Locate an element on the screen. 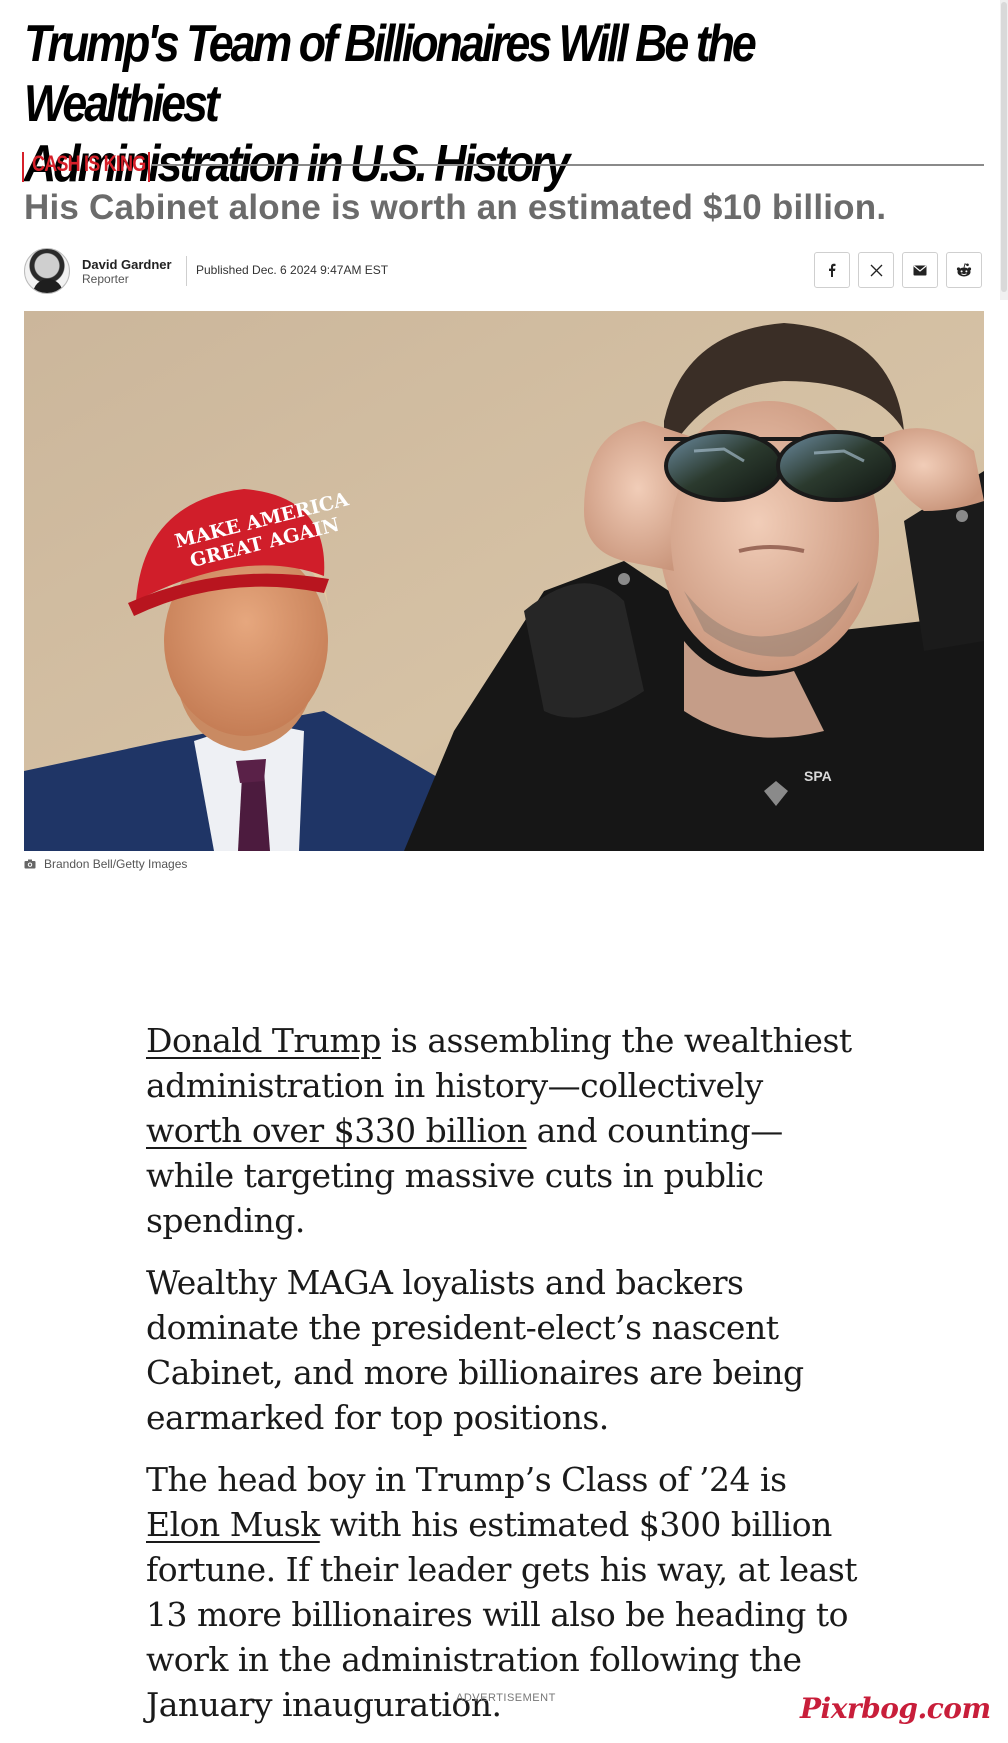 The image size is (1008, 1743). shirt-logo: SPA is located at coordinates (818, 776).